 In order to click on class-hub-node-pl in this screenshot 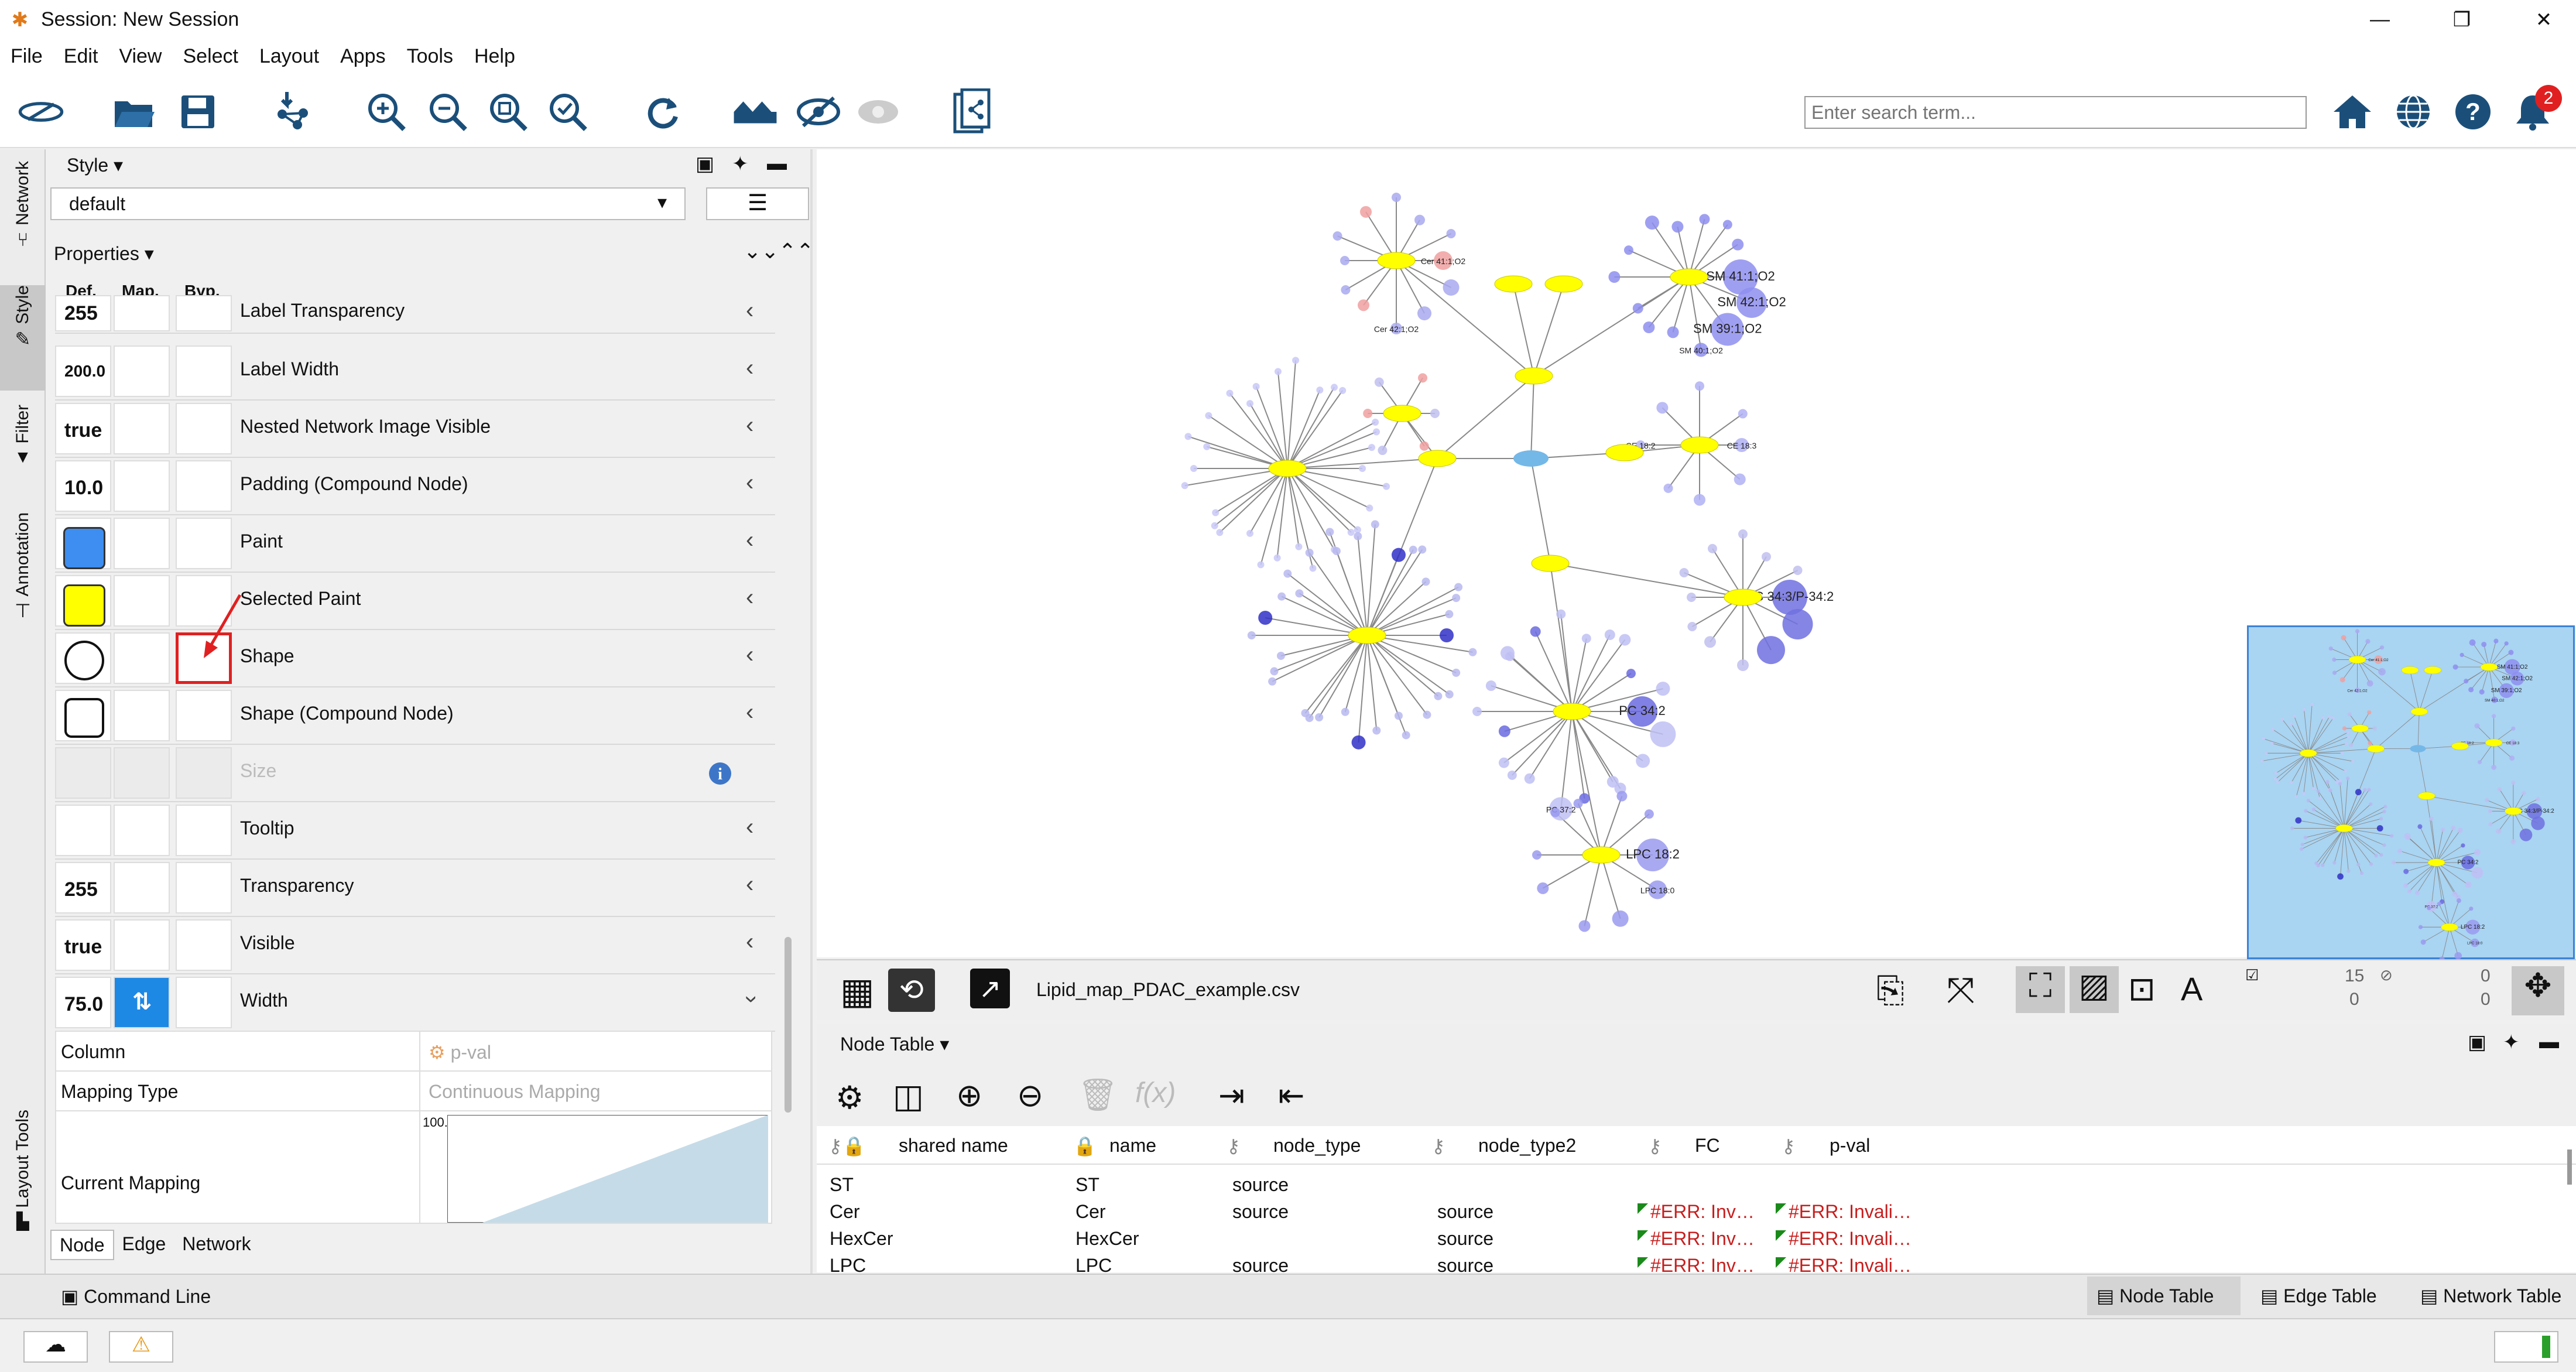, I will do `click(2376, 749)`.